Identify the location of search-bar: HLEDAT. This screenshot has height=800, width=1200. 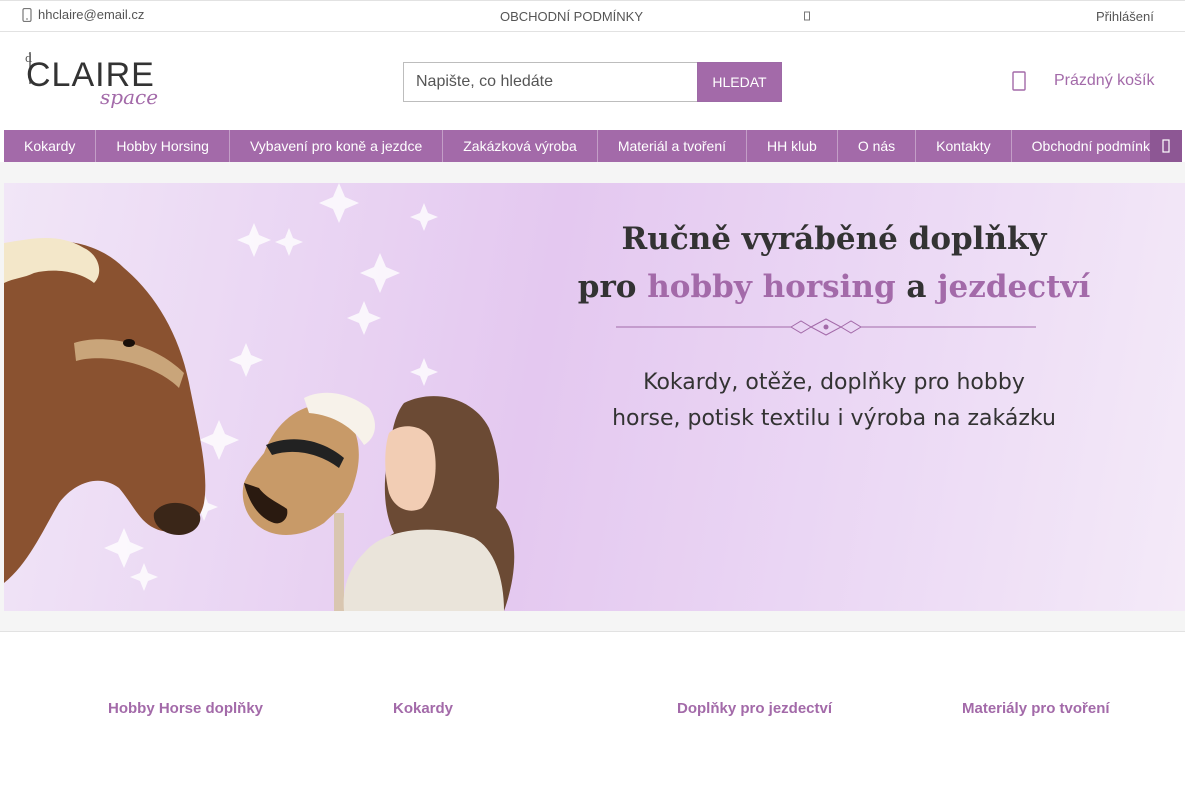
(592, 82).